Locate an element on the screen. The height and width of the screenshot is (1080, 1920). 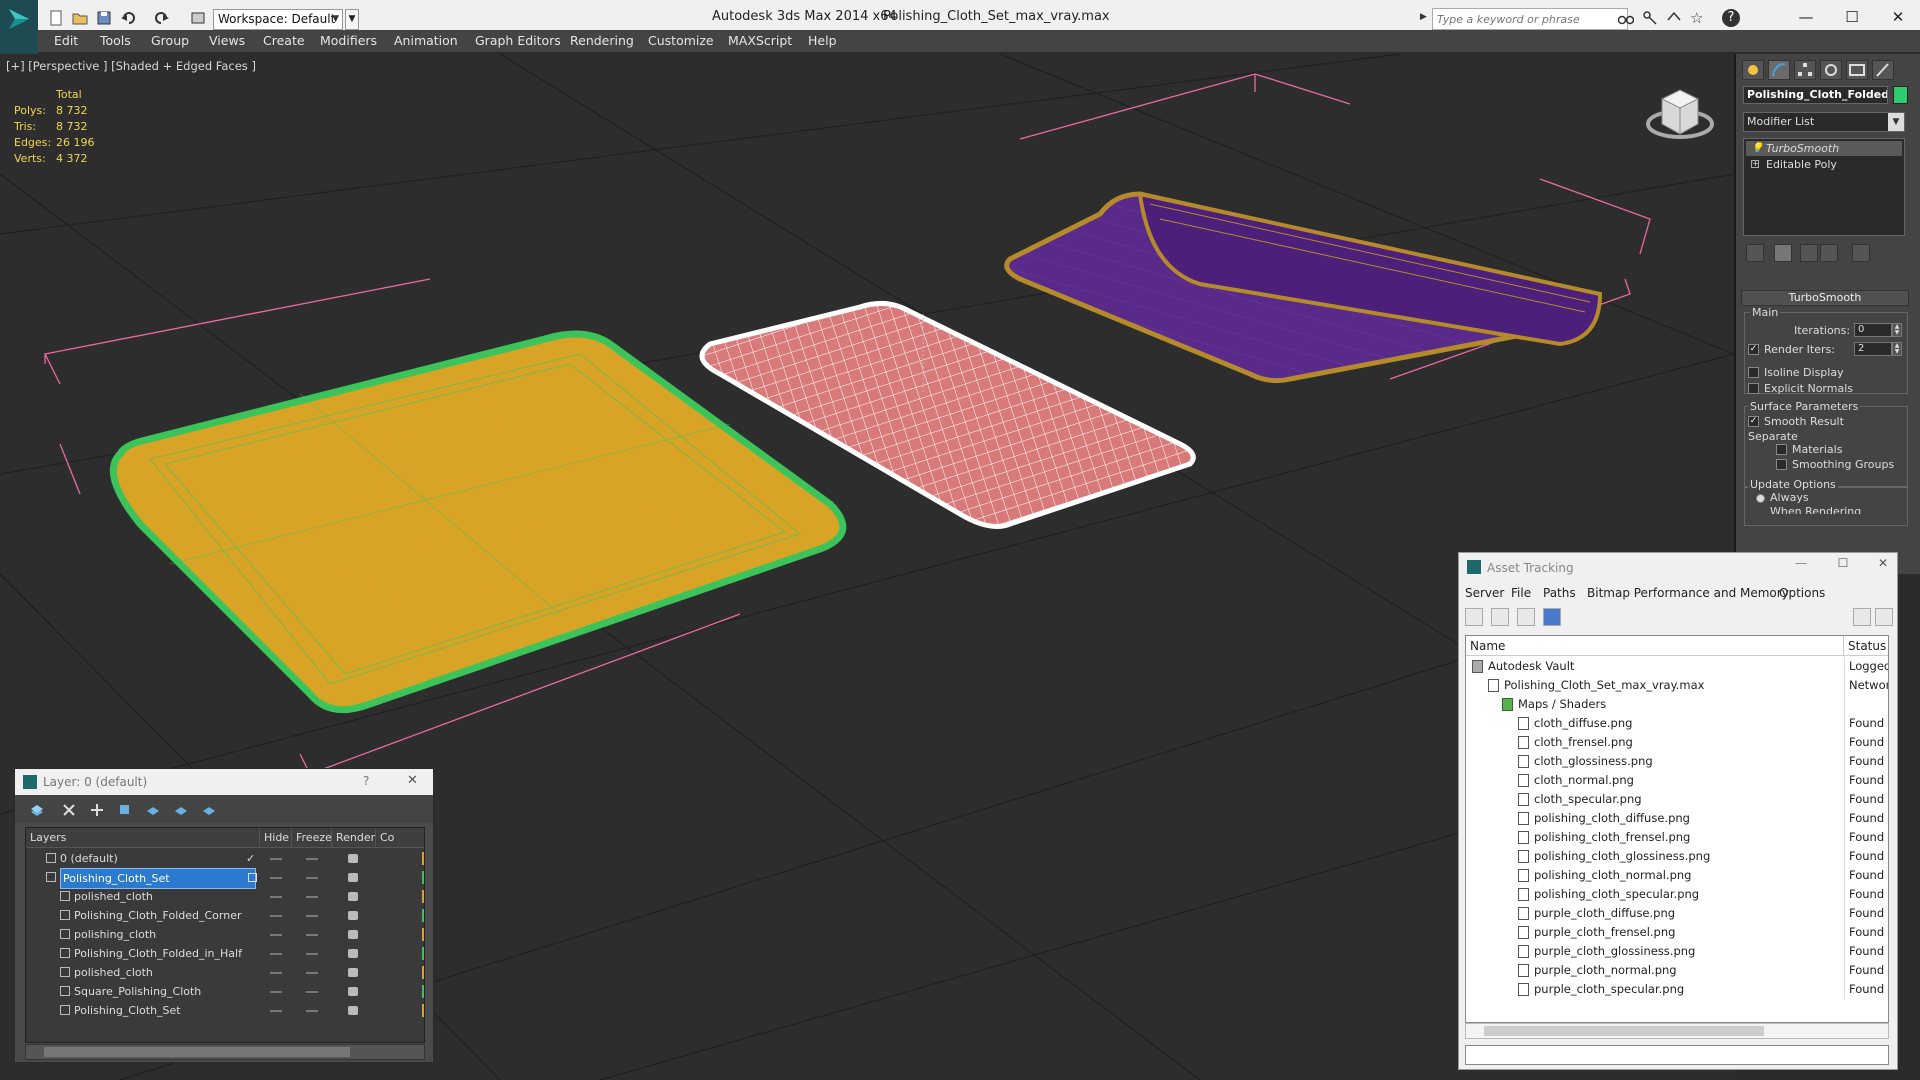
help-button: ? is located at coordinates (366, 781).